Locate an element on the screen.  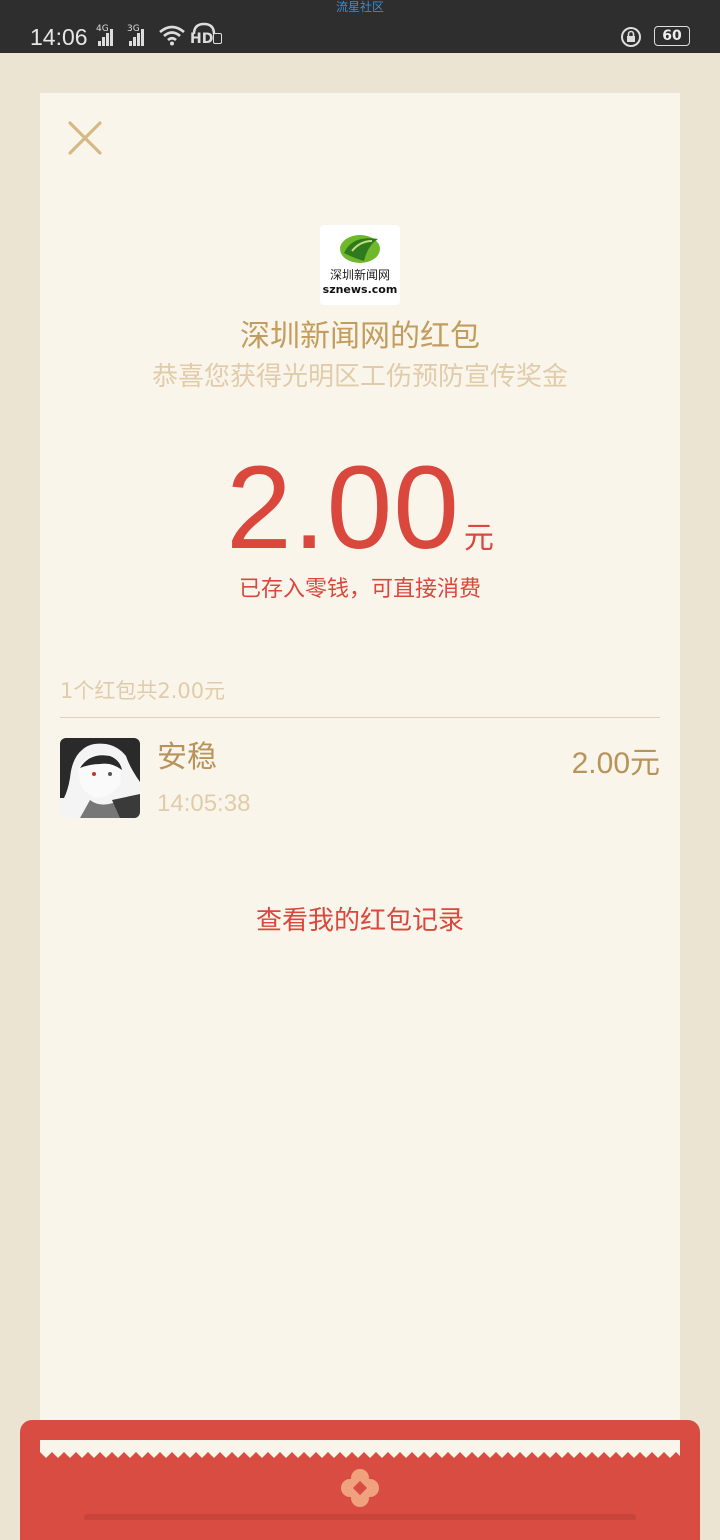
packet-summary: 1个红包共2.00元 is located at coordinates (143, 691).